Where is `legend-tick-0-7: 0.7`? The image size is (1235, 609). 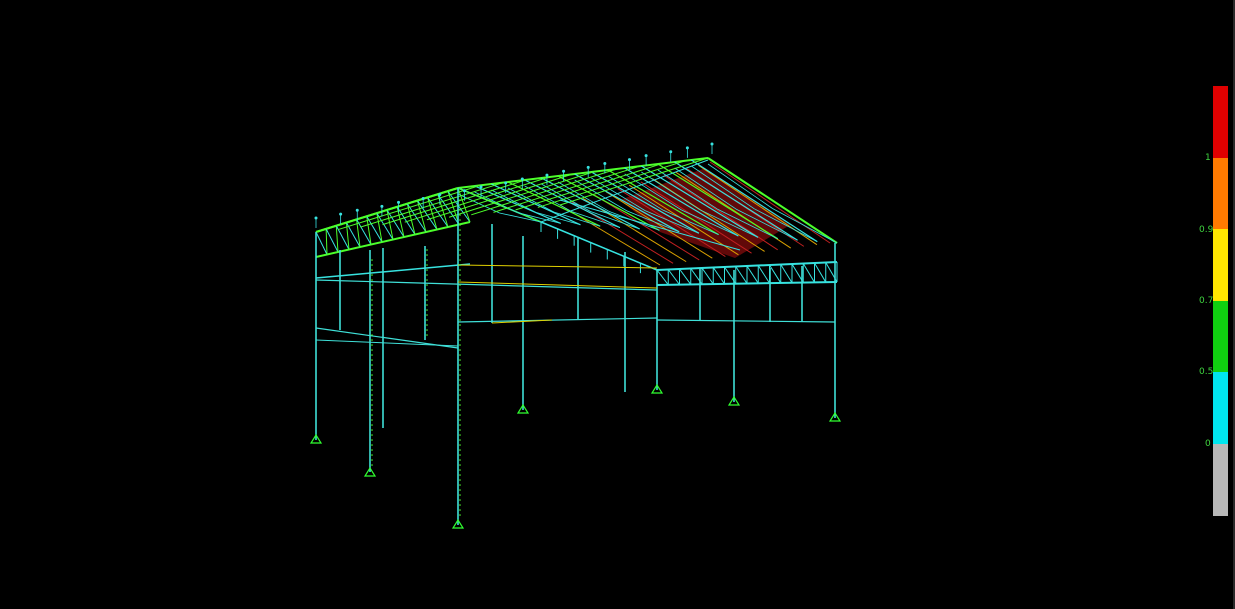 legend-tick-0-7: 0.7 is located at coordinates (1206, 301).